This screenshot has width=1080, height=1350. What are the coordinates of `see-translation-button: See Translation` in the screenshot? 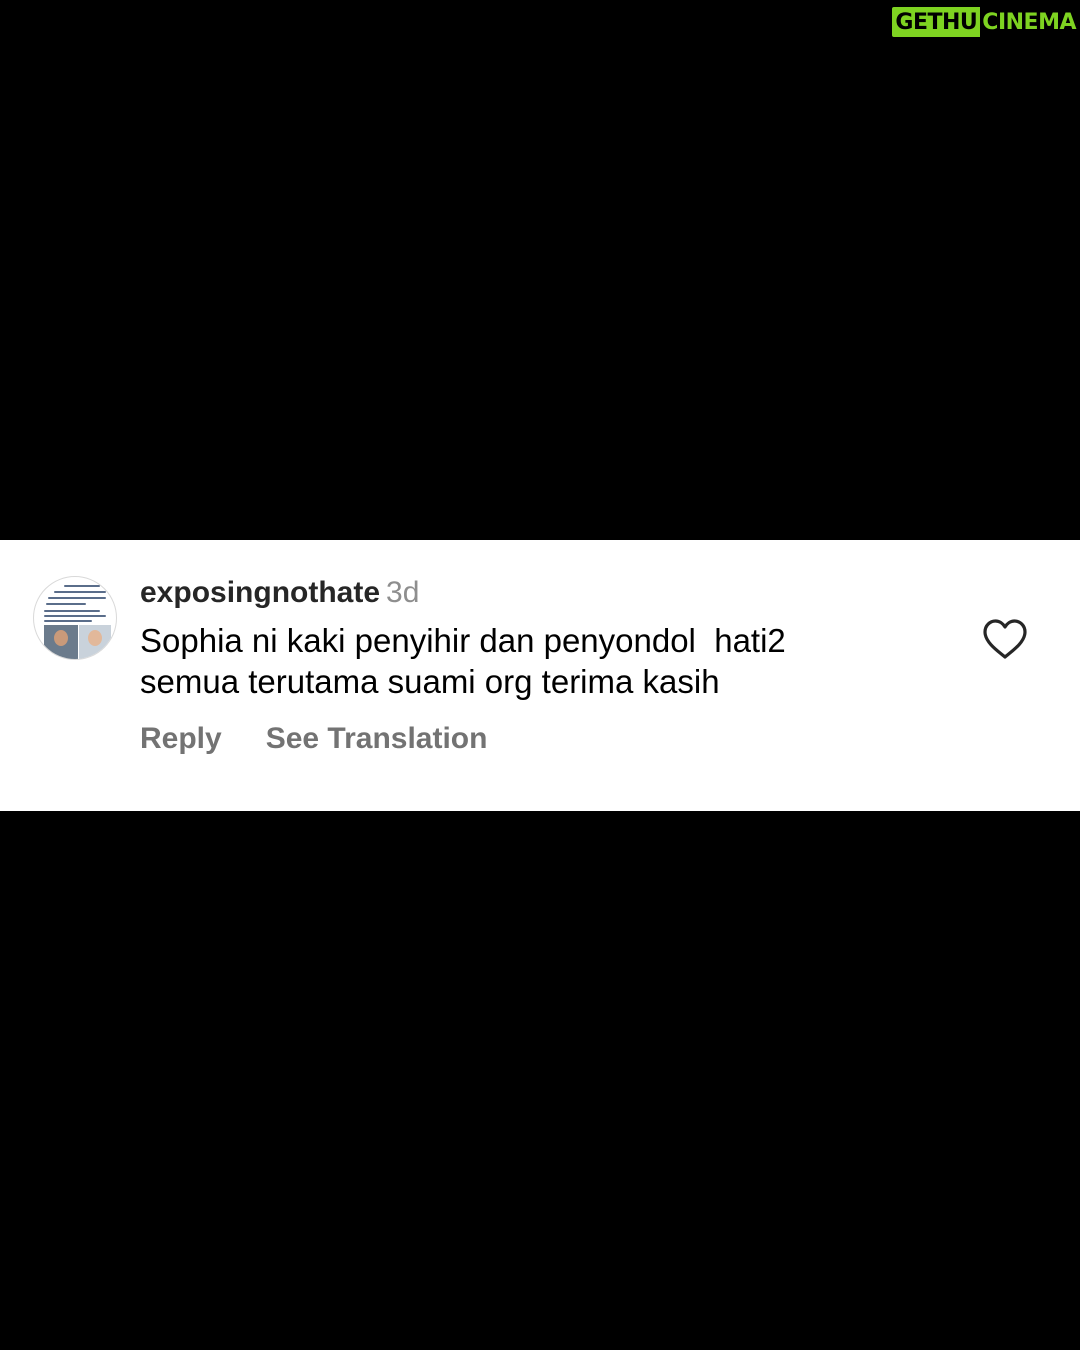 It's located at (377, 739).